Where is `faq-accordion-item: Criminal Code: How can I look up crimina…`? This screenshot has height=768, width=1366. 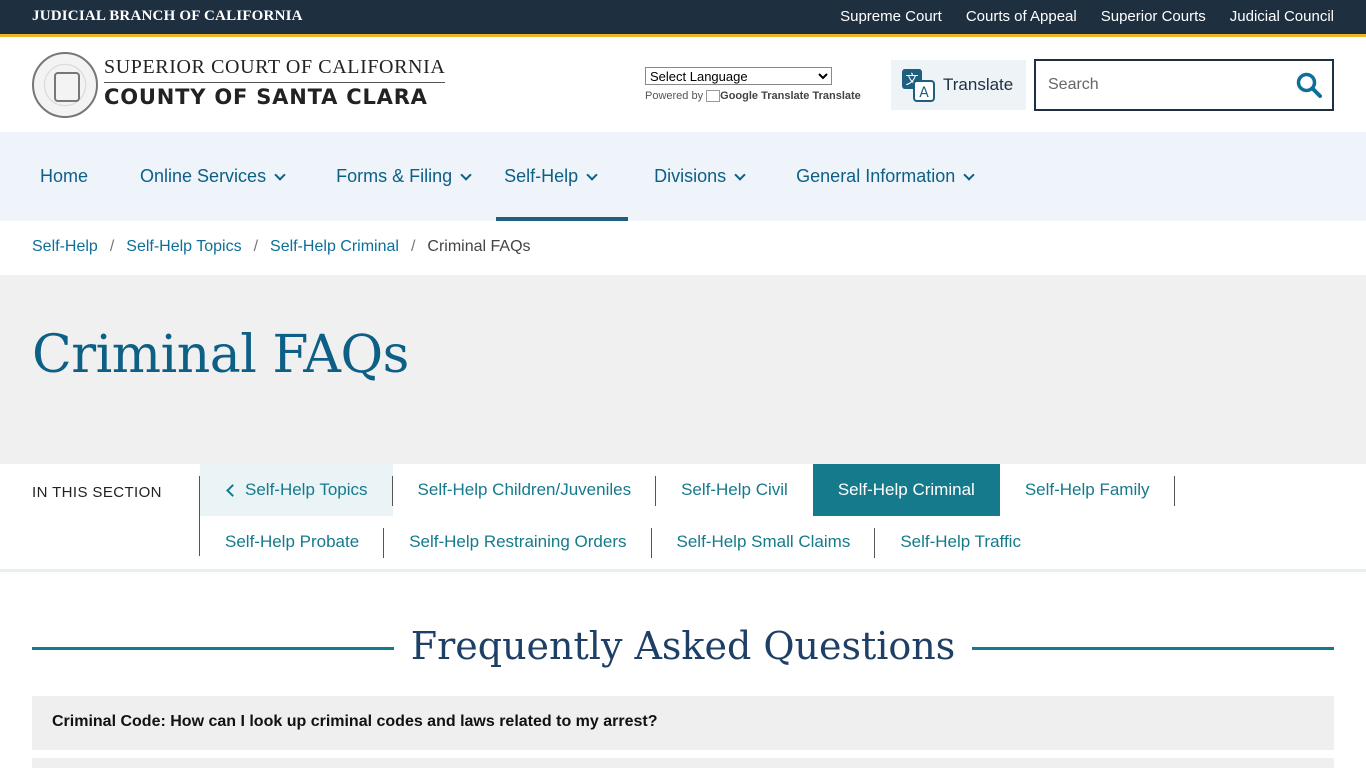
faq-accordion-item: Criminal Code: How can I look up crimina… is located at coordinates (683, 723).